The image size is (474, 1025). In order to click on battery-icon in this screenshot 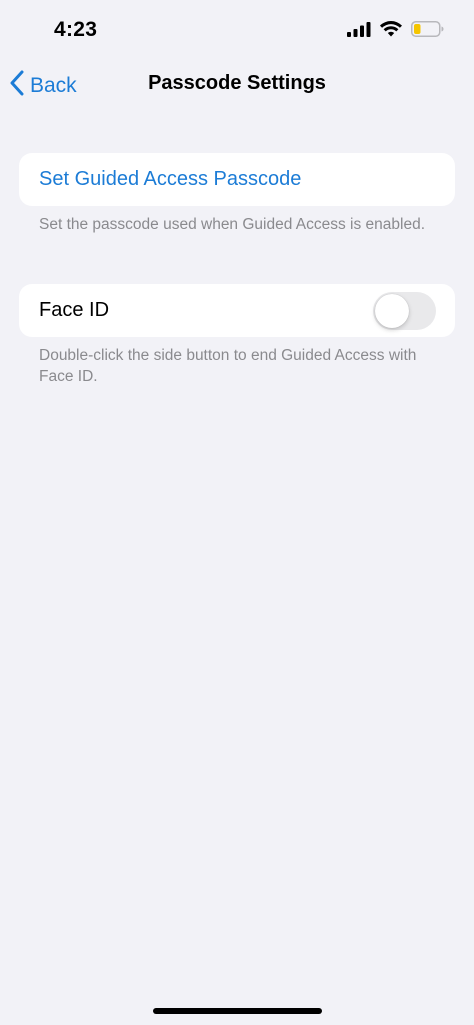, I will do `click(427, 31)`.